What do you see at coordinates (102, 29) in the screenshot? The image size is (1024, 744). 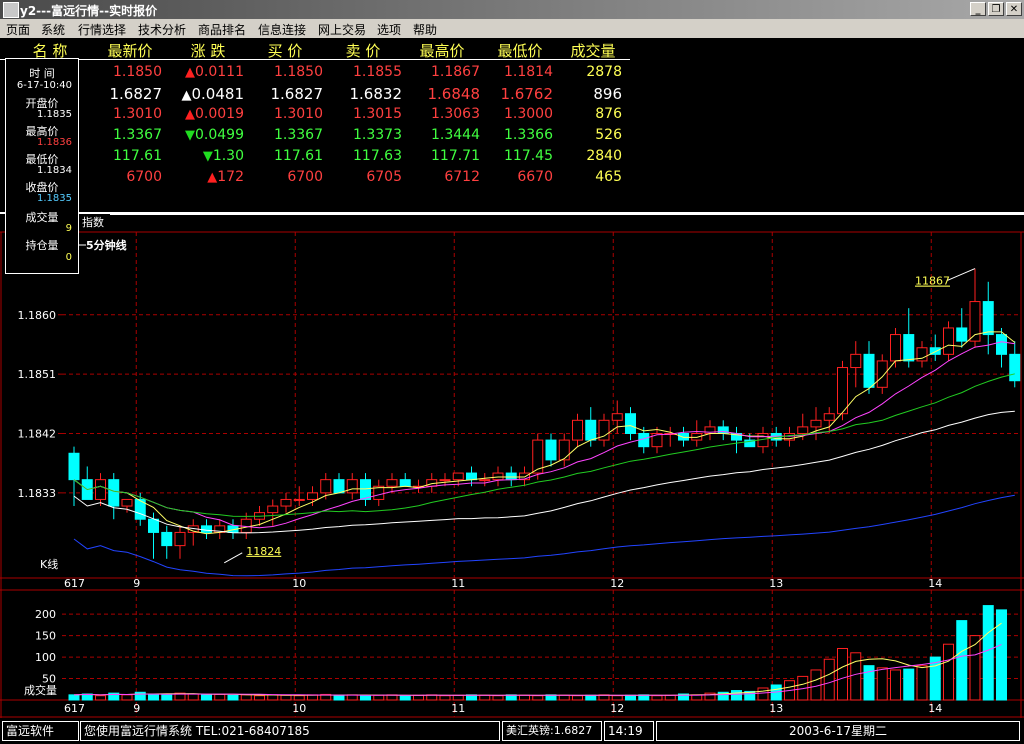 I see `menu-market-select: 行情选择` at bounding box center [102, 29].